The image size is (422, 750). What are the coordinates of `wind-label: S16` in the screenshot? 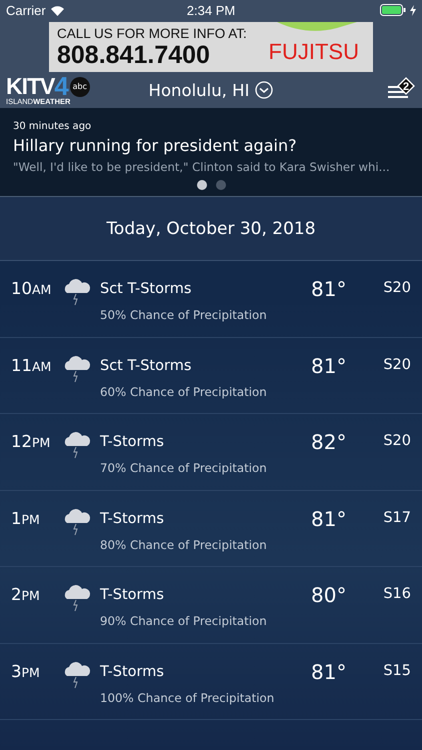 It's located at (397, 595).